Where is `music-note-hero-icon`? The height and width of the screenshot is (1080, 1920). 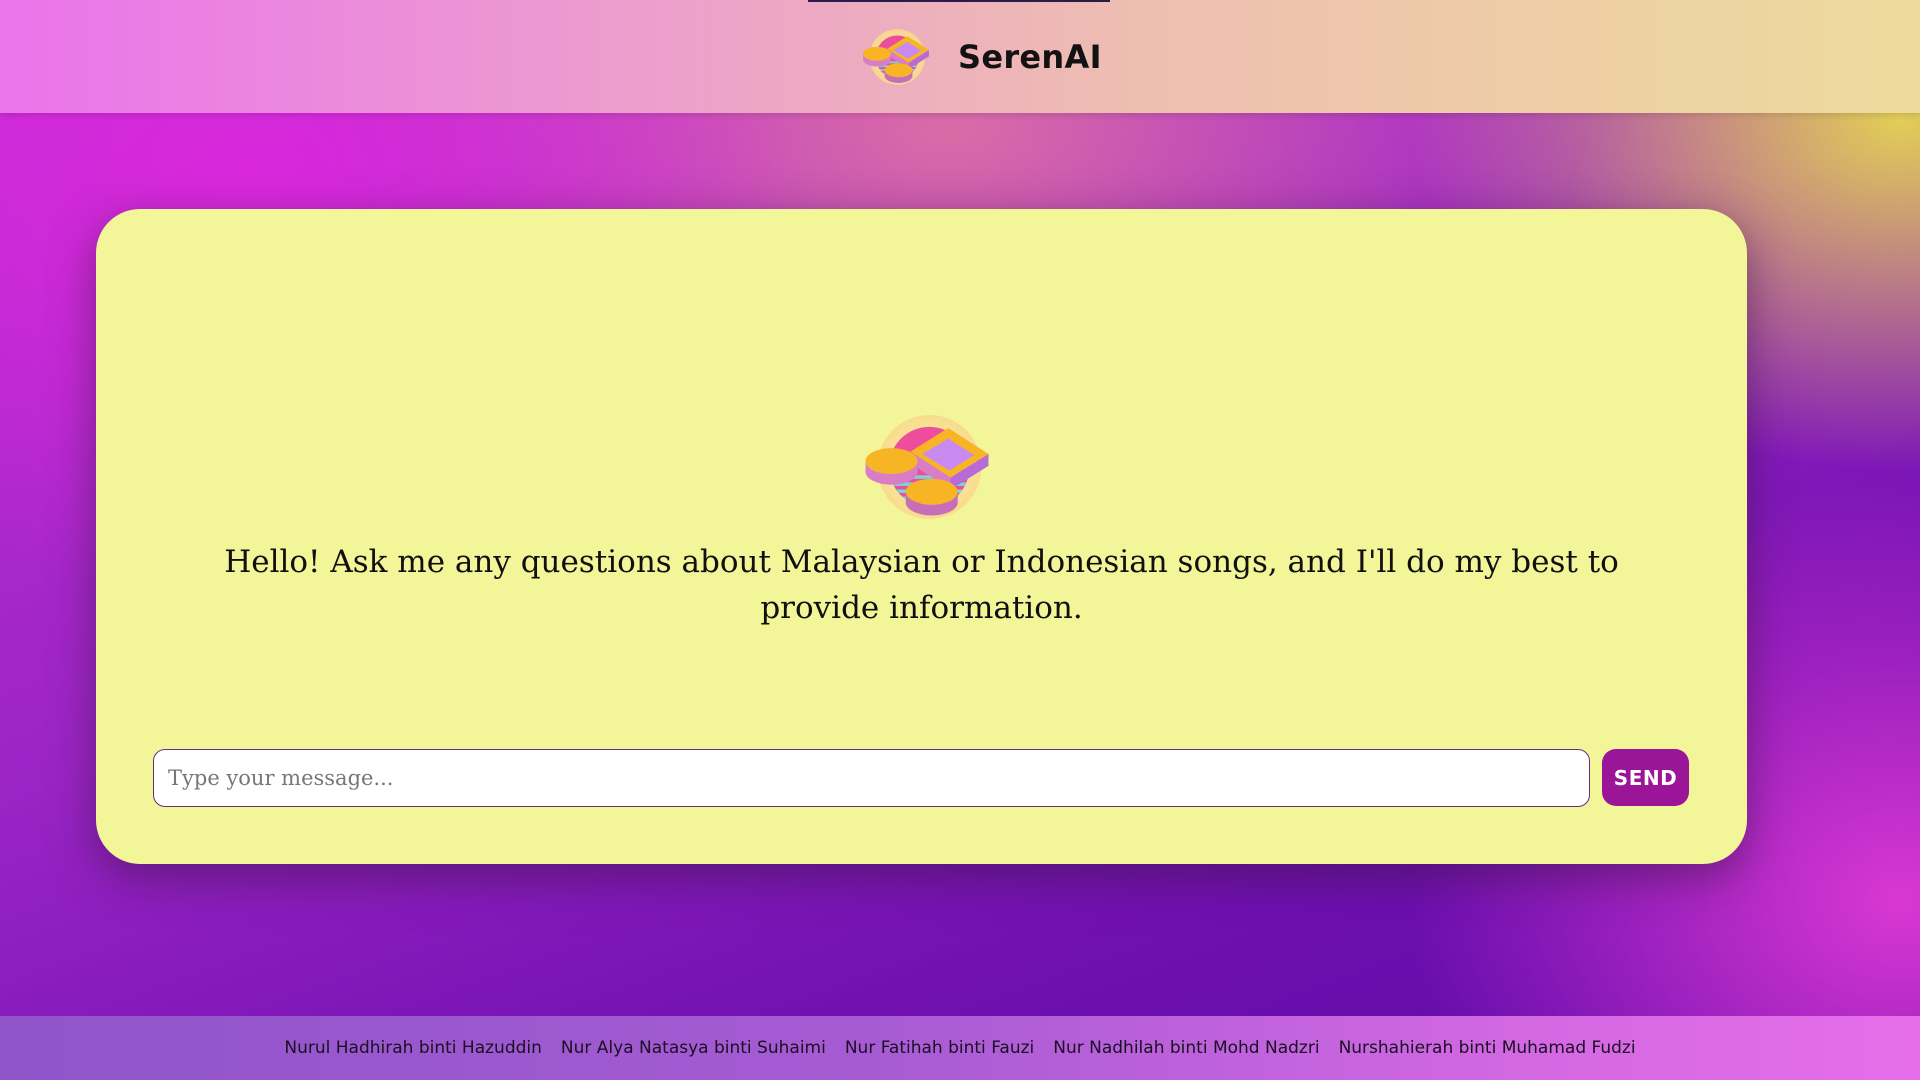 music-note-hero-icon is located at coordinates (927, 467).